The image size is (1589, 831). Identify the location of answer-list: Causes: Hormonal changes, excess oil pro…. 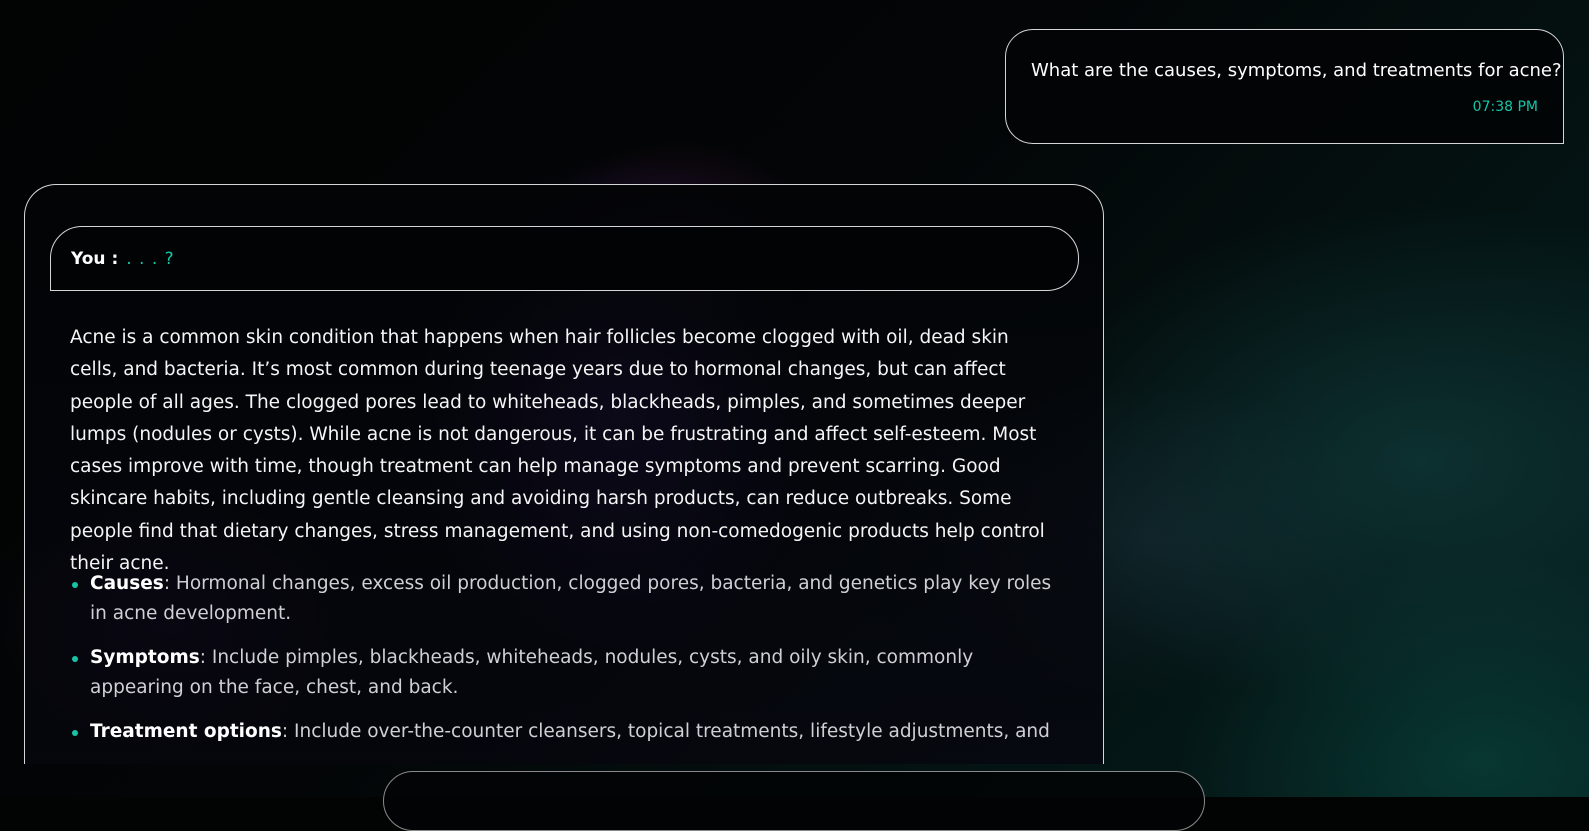
(570, 665).